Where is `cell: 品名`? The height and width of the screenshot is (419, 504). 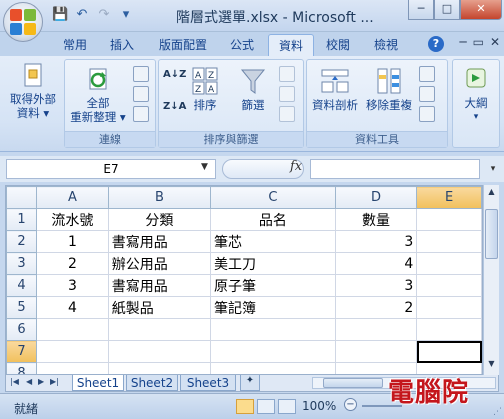
cell: 品名 is located at coordinates (273, 219).